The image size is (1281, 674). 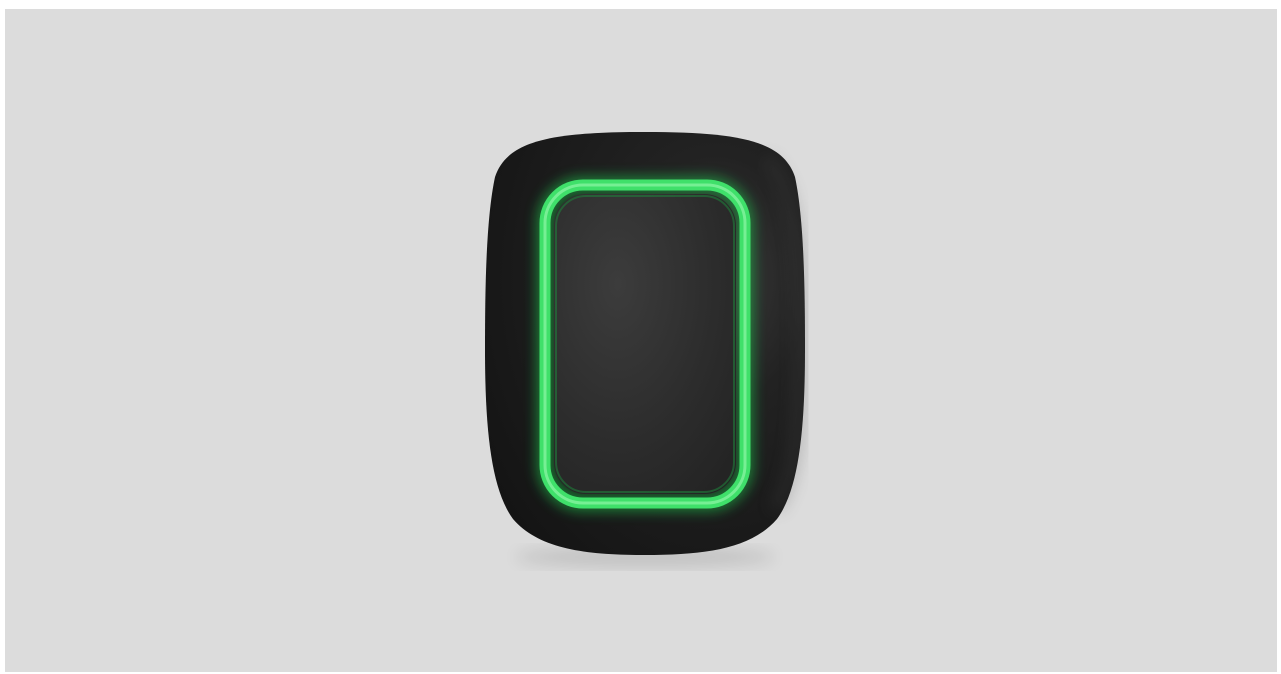 I want to click on button-face, so click(x=645, y=344).